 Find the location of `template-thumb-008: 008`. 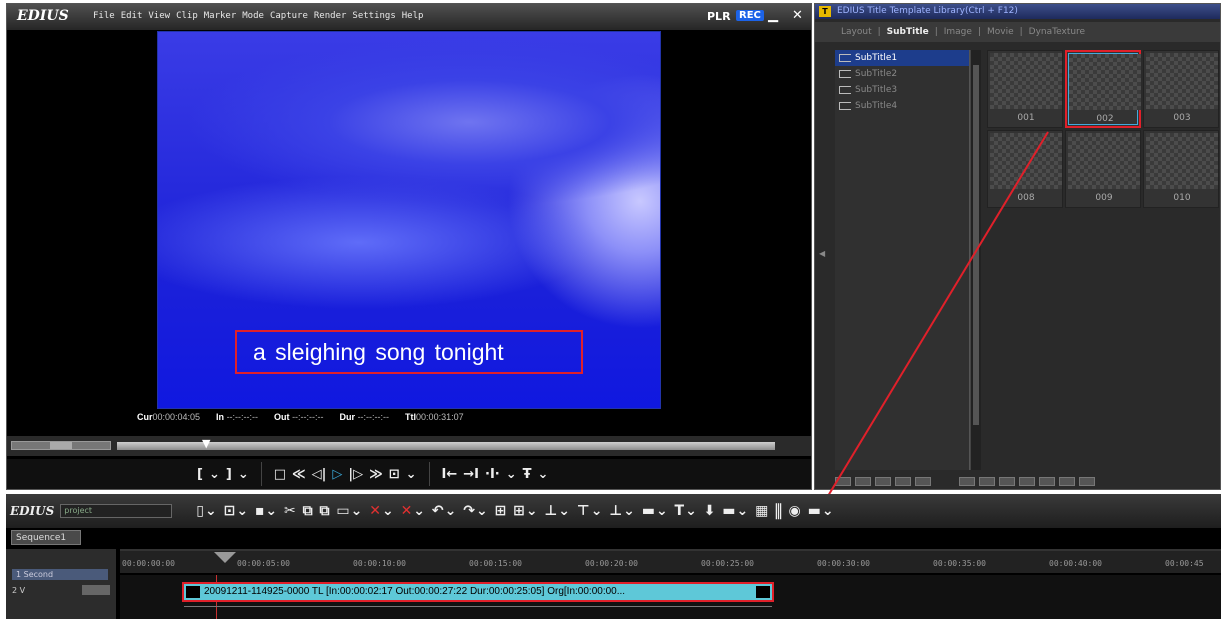

template-thumb-008: 008 is located at coordinates (1025, 169).